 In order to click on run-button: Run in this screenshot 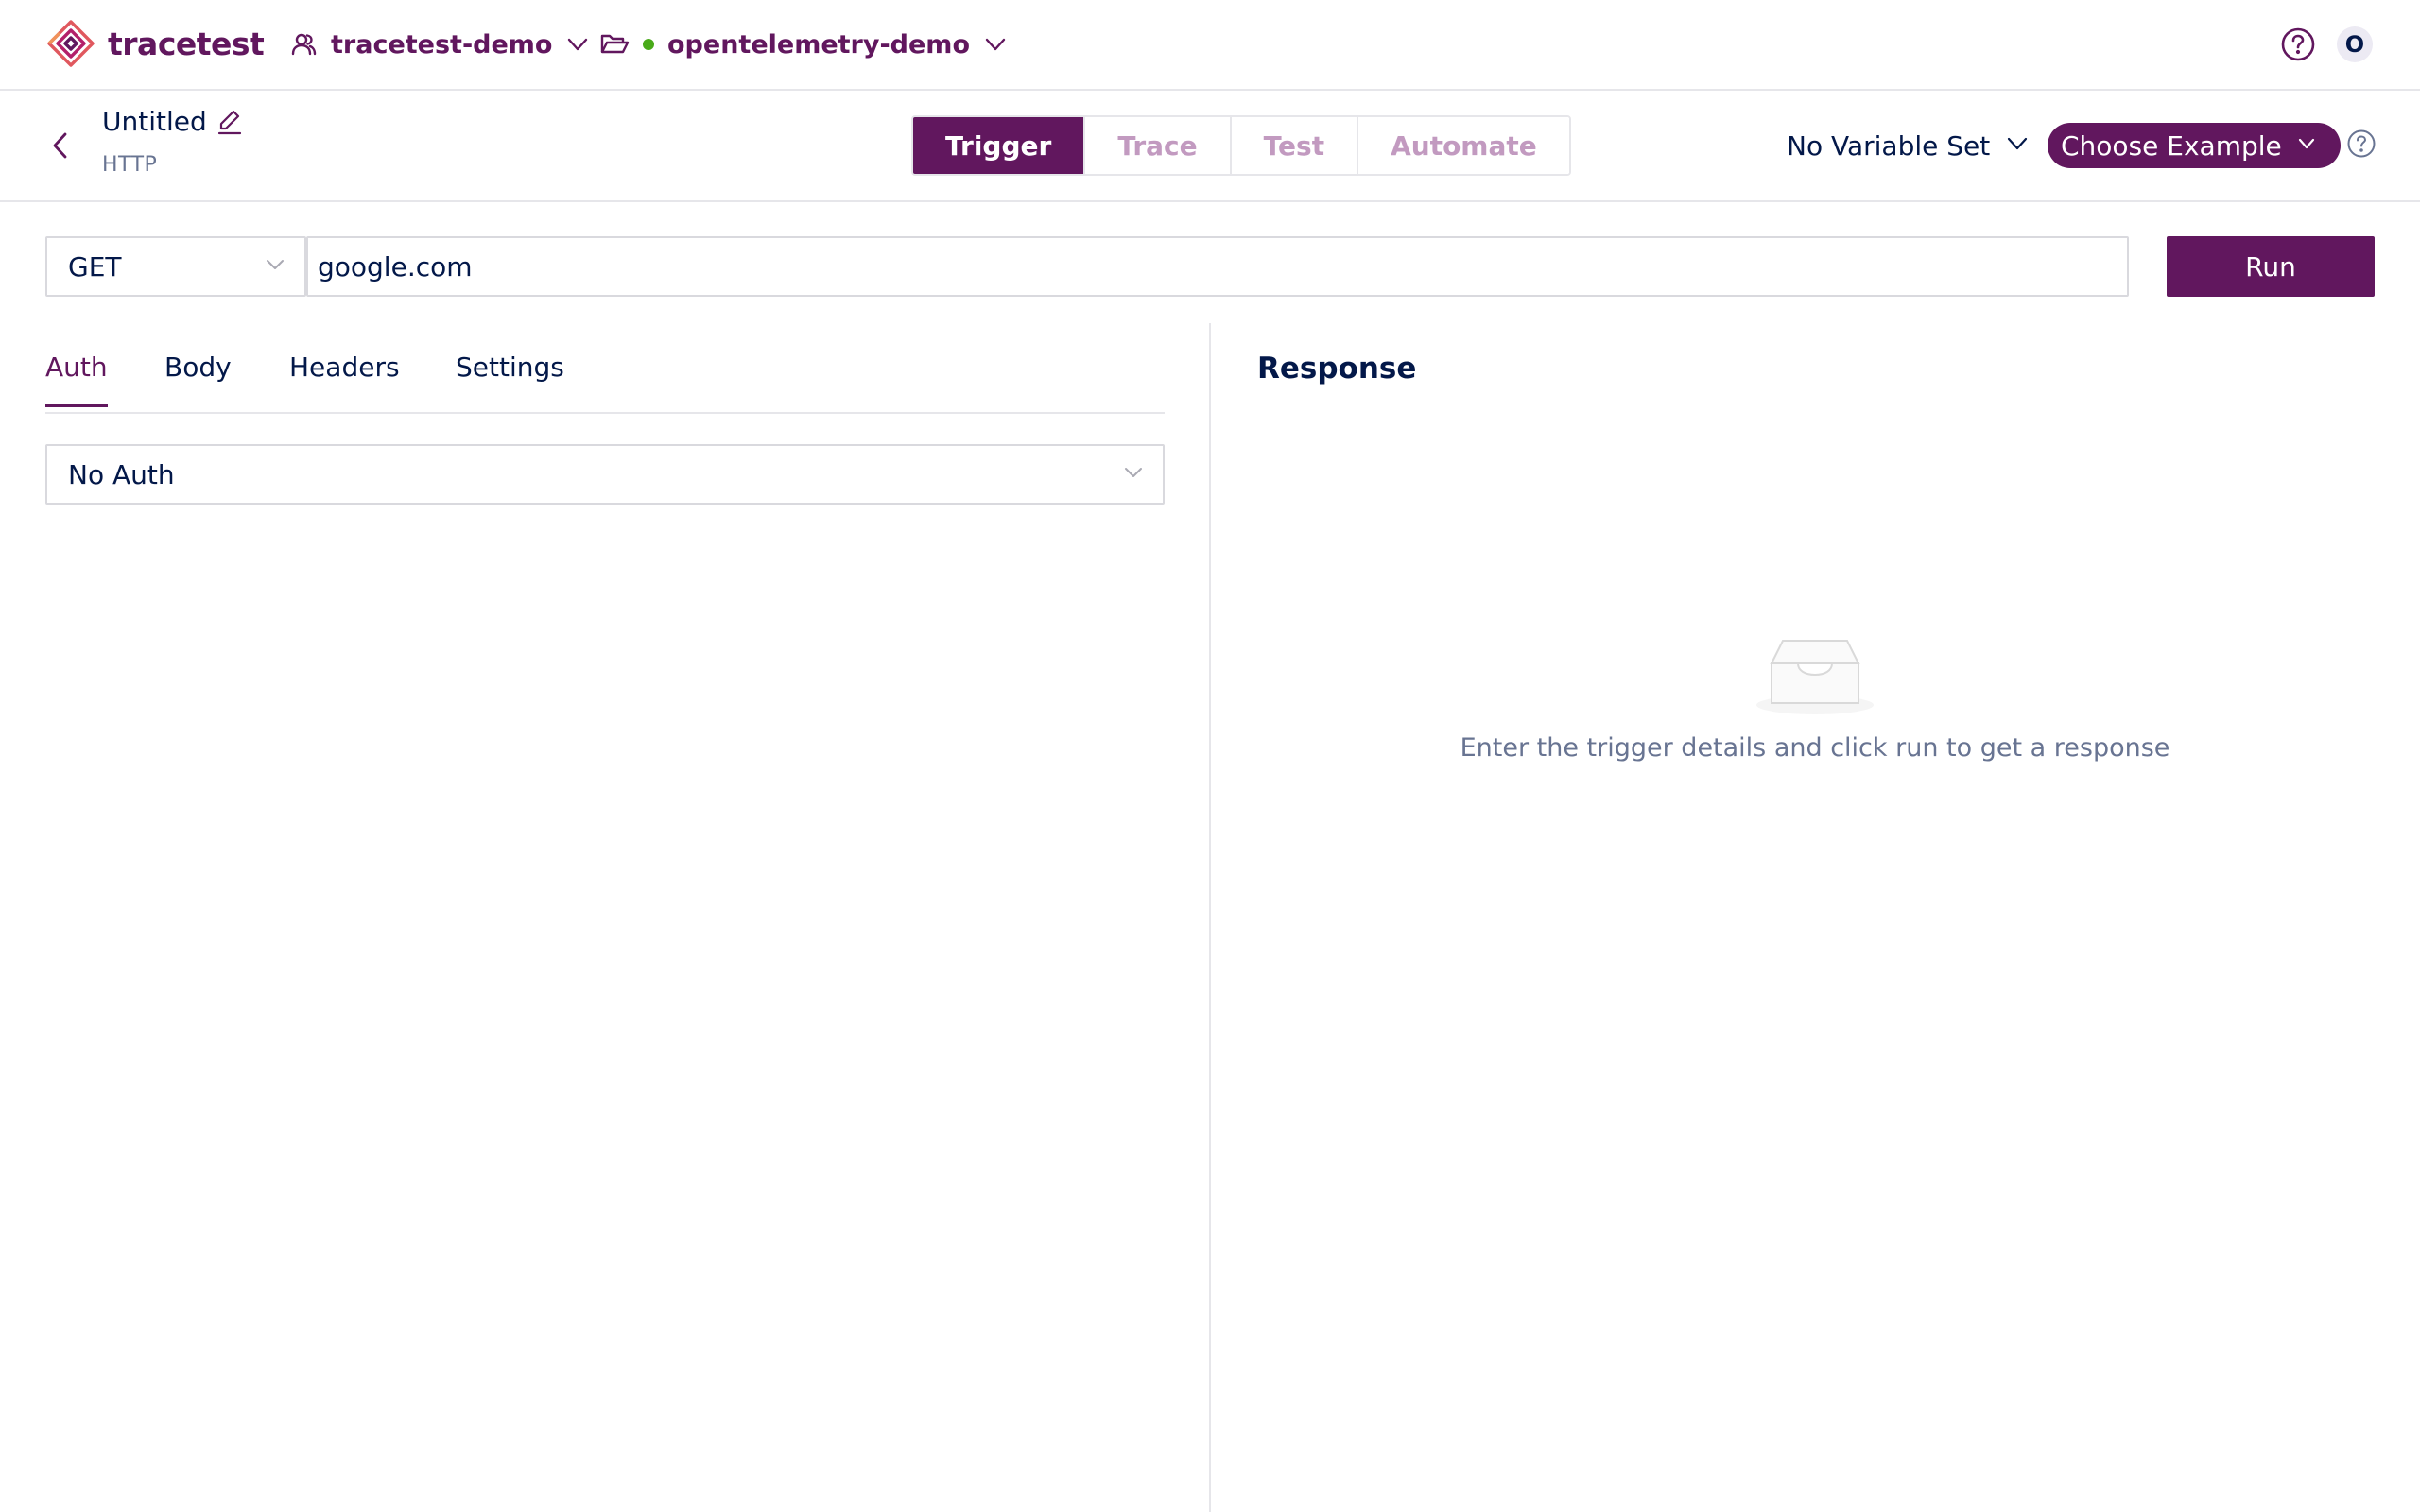, I will do `click(2271, 266)`.